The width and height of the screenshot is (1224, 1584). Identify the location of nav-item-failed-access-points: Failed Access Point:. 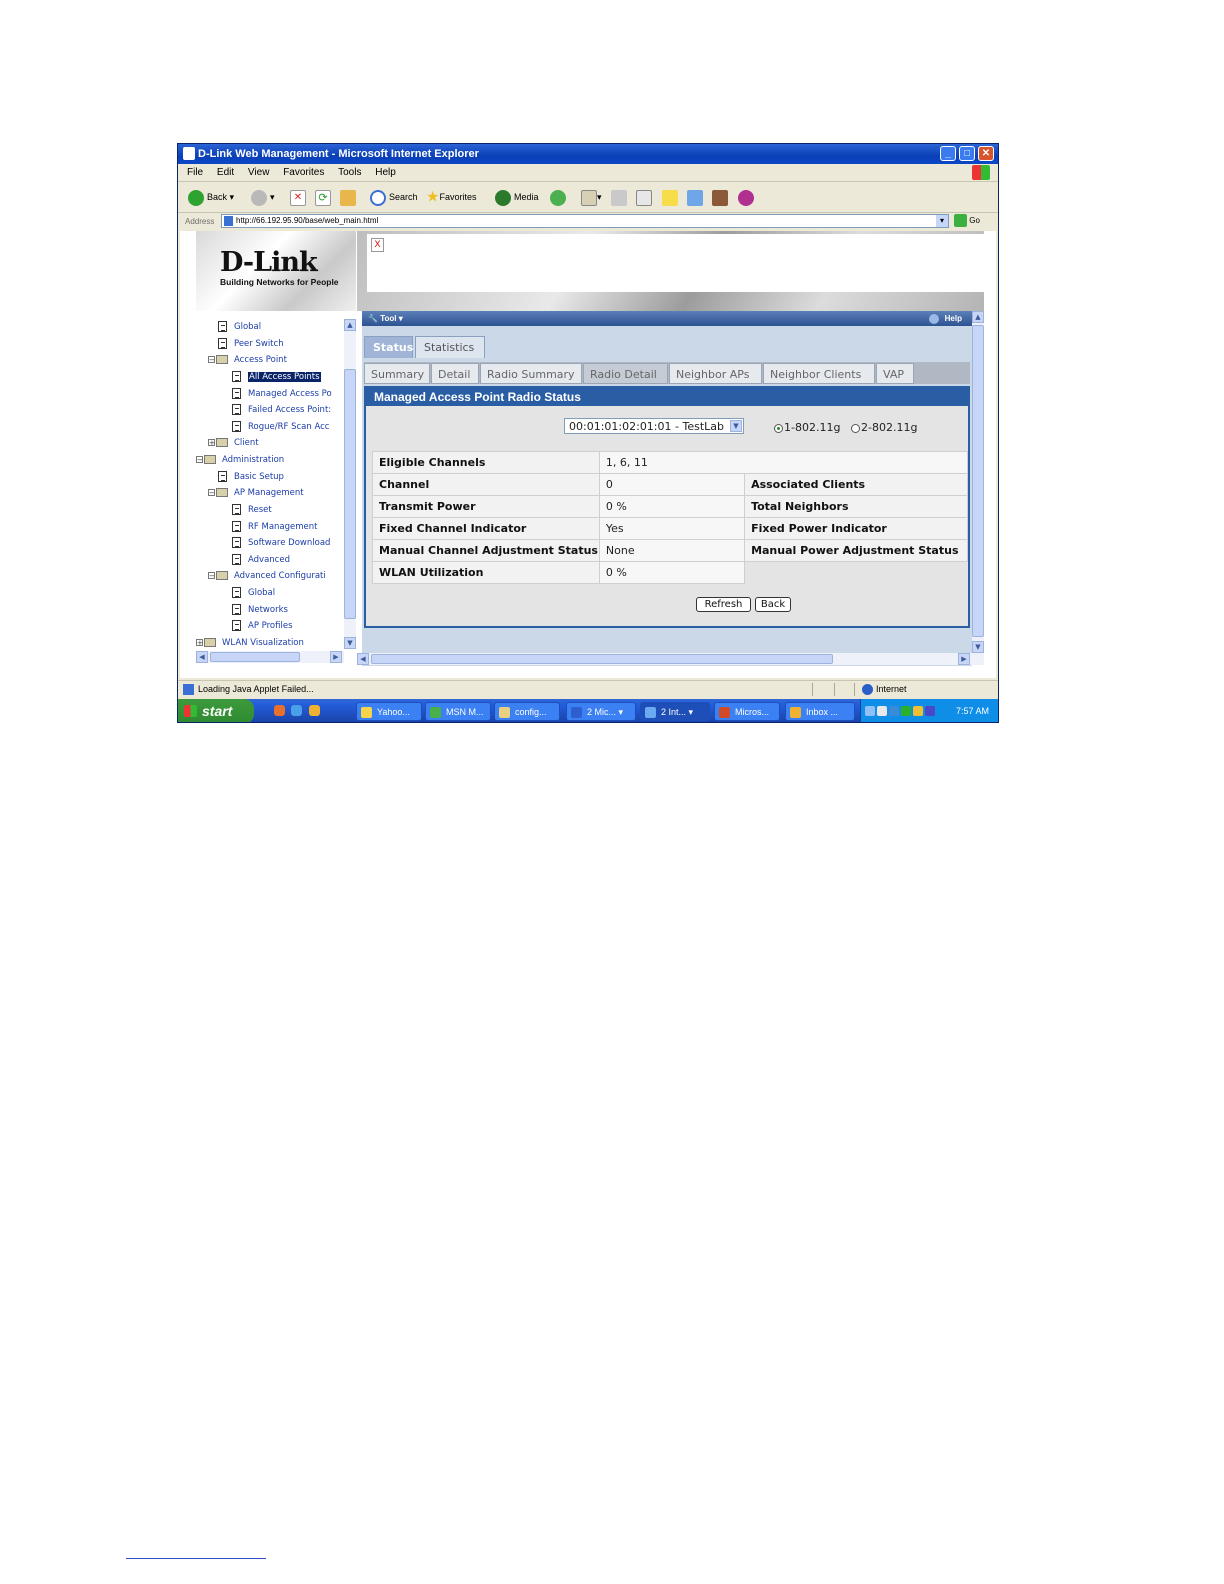
(281, 410).